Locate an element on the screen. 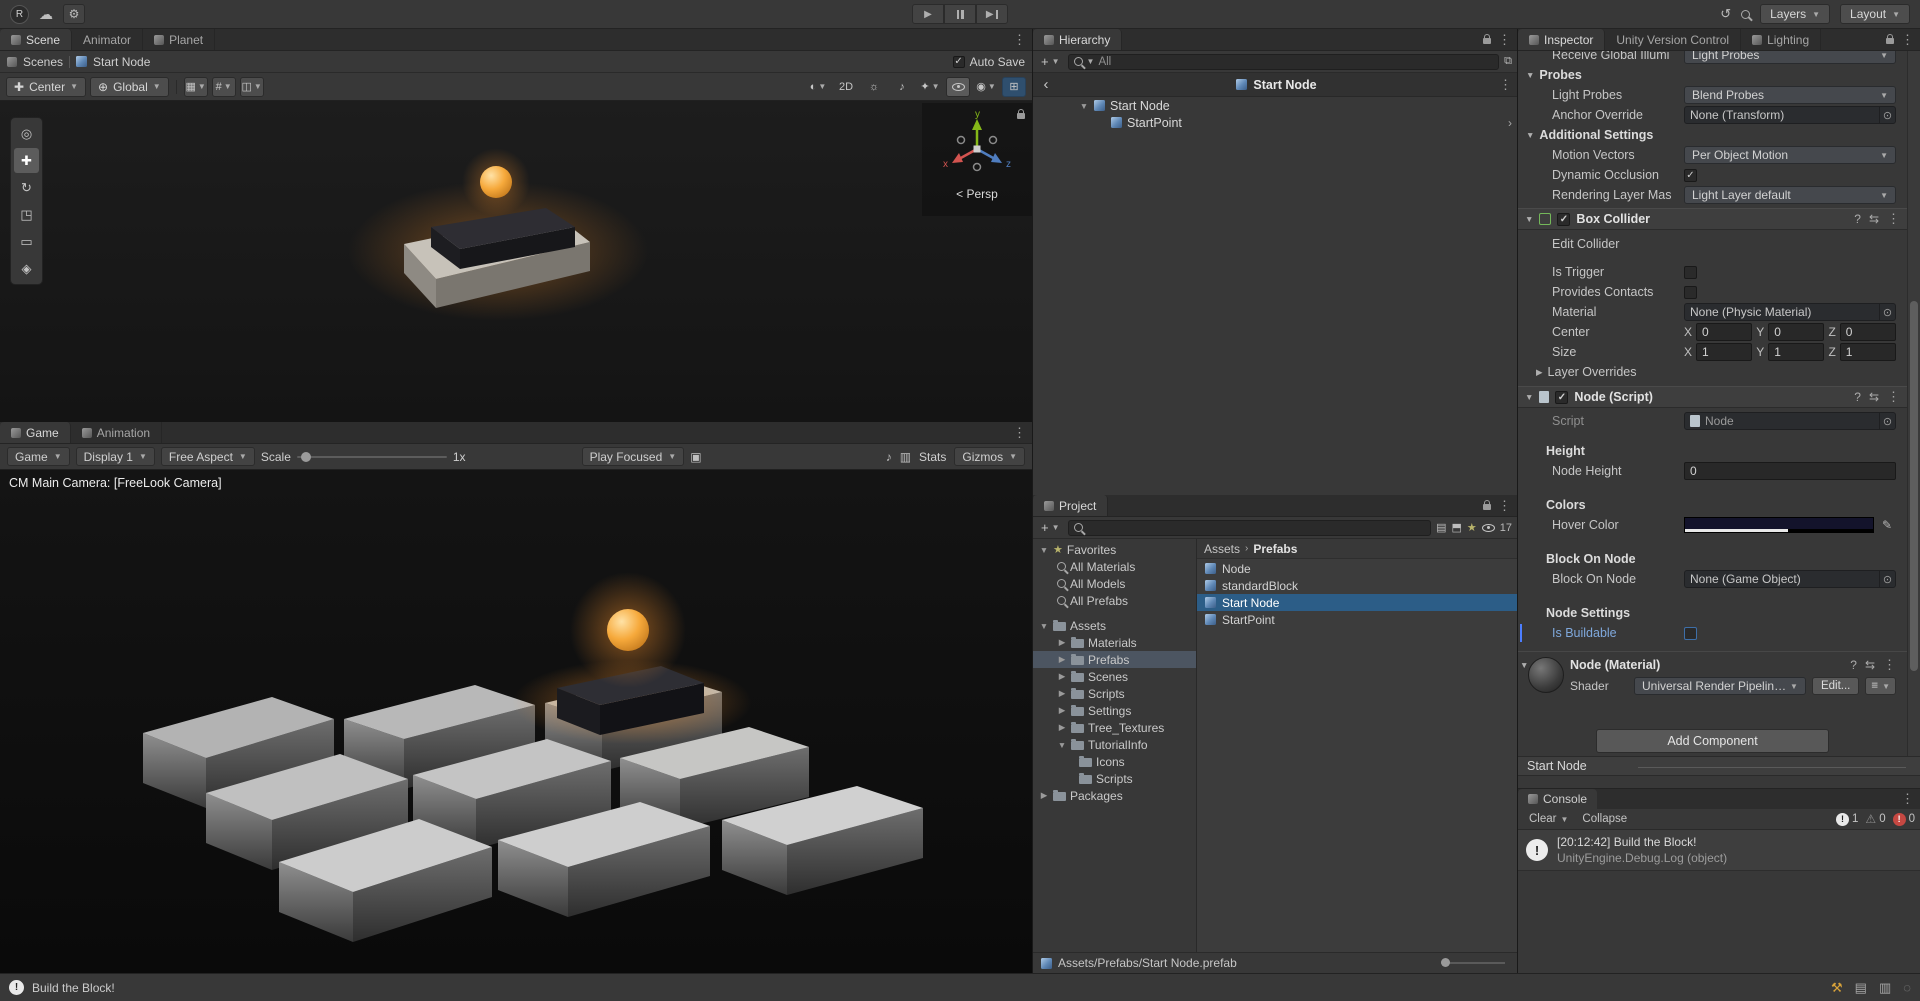 The height and width of the screenshot is (1001, 1920). step-button: ▶ is located at coordinates (992, 14).